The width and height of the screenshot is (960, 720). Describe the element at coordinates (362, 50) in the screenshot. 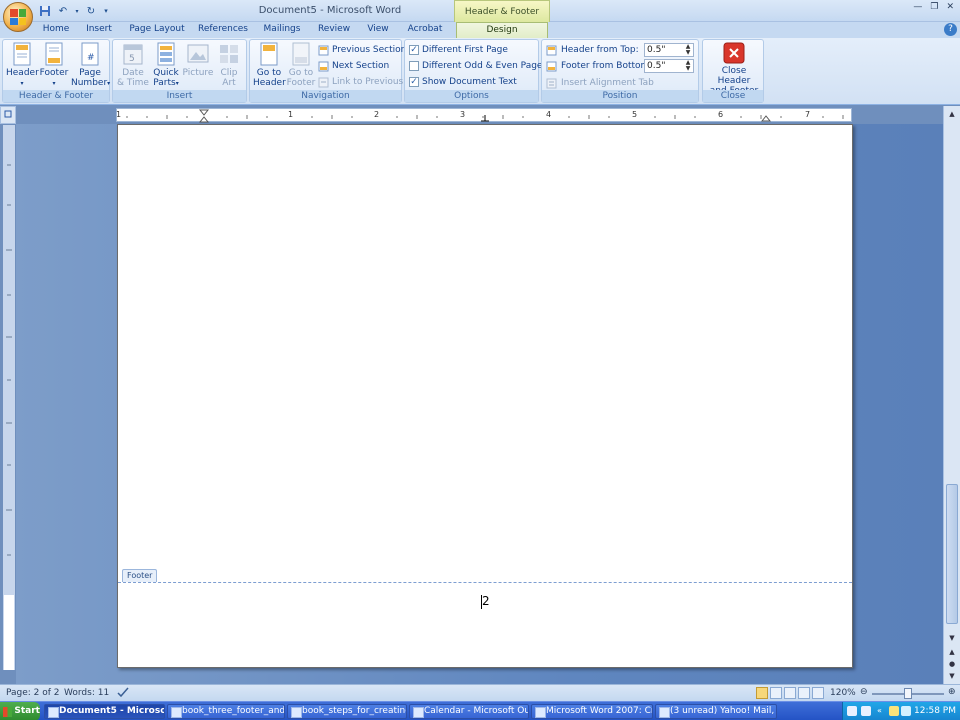

I see `previous-section-button: Previous Section` at that location.